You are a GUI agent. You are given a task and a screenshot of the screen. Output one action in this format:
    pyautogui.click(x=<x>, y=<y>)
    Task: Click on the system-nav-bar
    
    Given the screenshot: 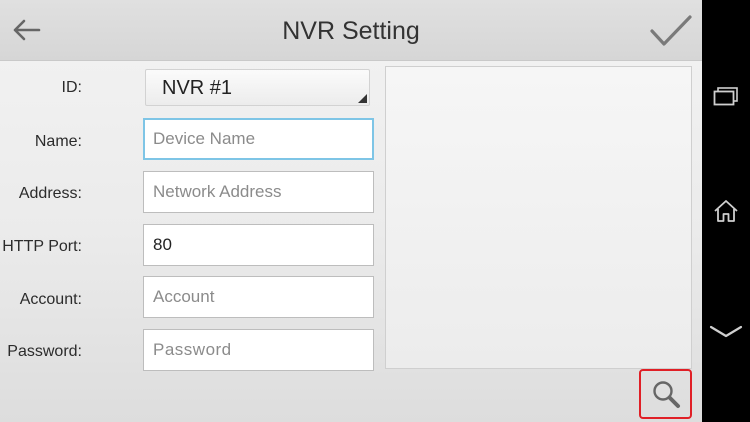 What is the action you would take?
    pyautogui.click(x=726, y=211)
    